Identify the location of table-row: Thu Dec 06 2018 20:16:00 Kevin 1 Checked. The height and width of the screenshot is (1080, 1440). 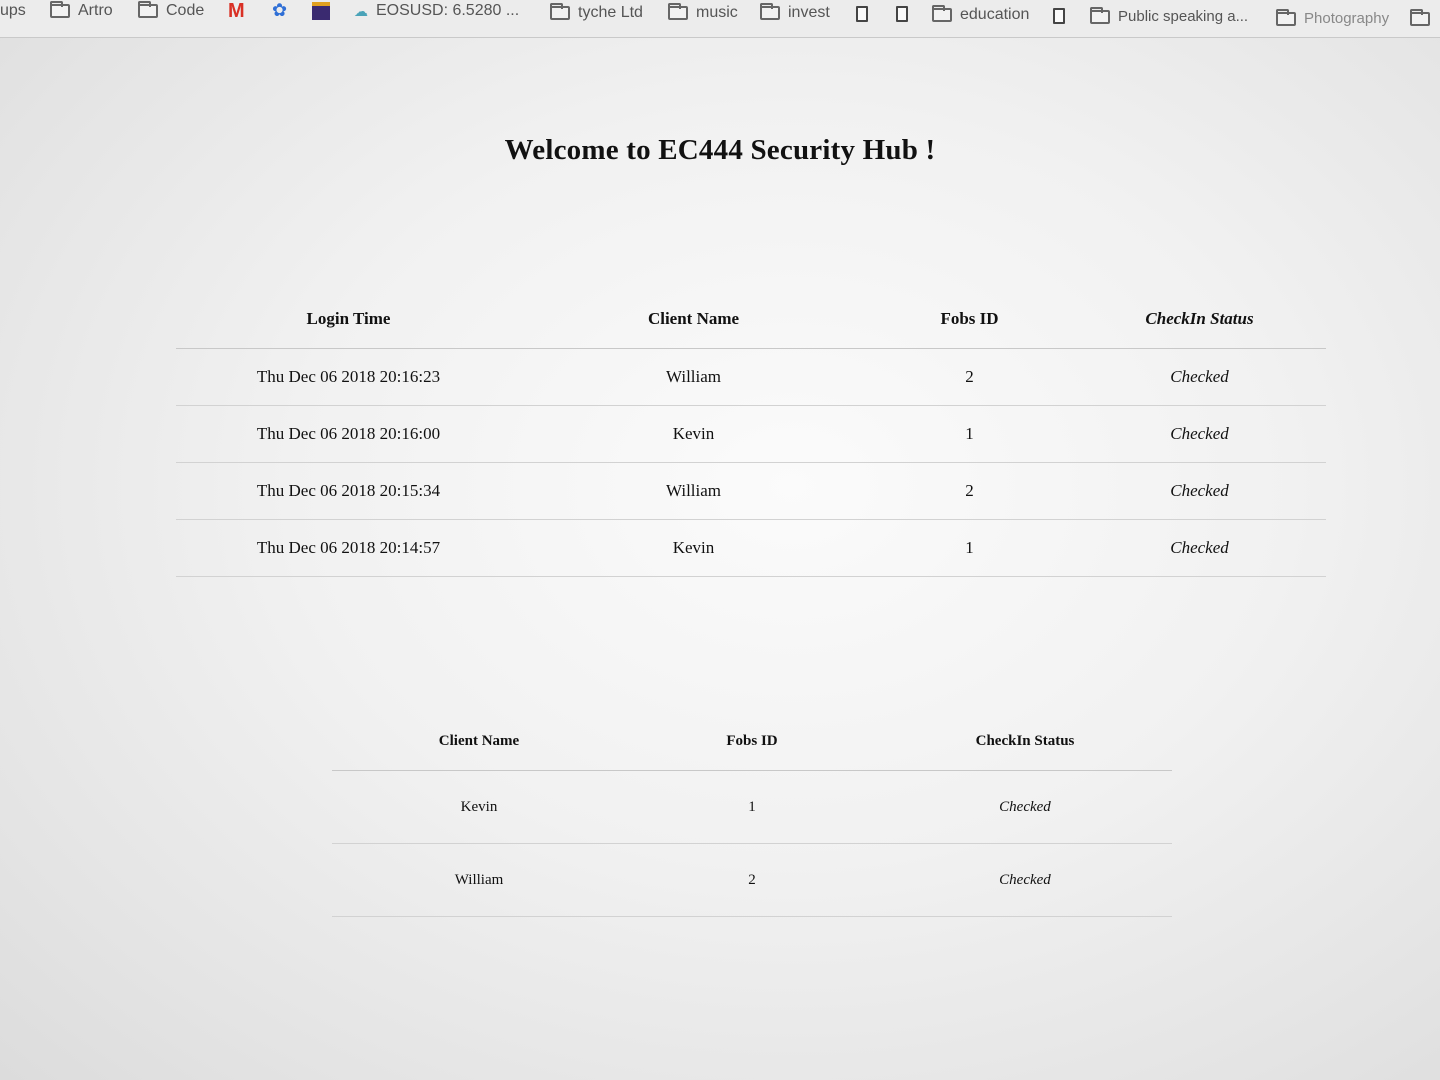
(751, 434).